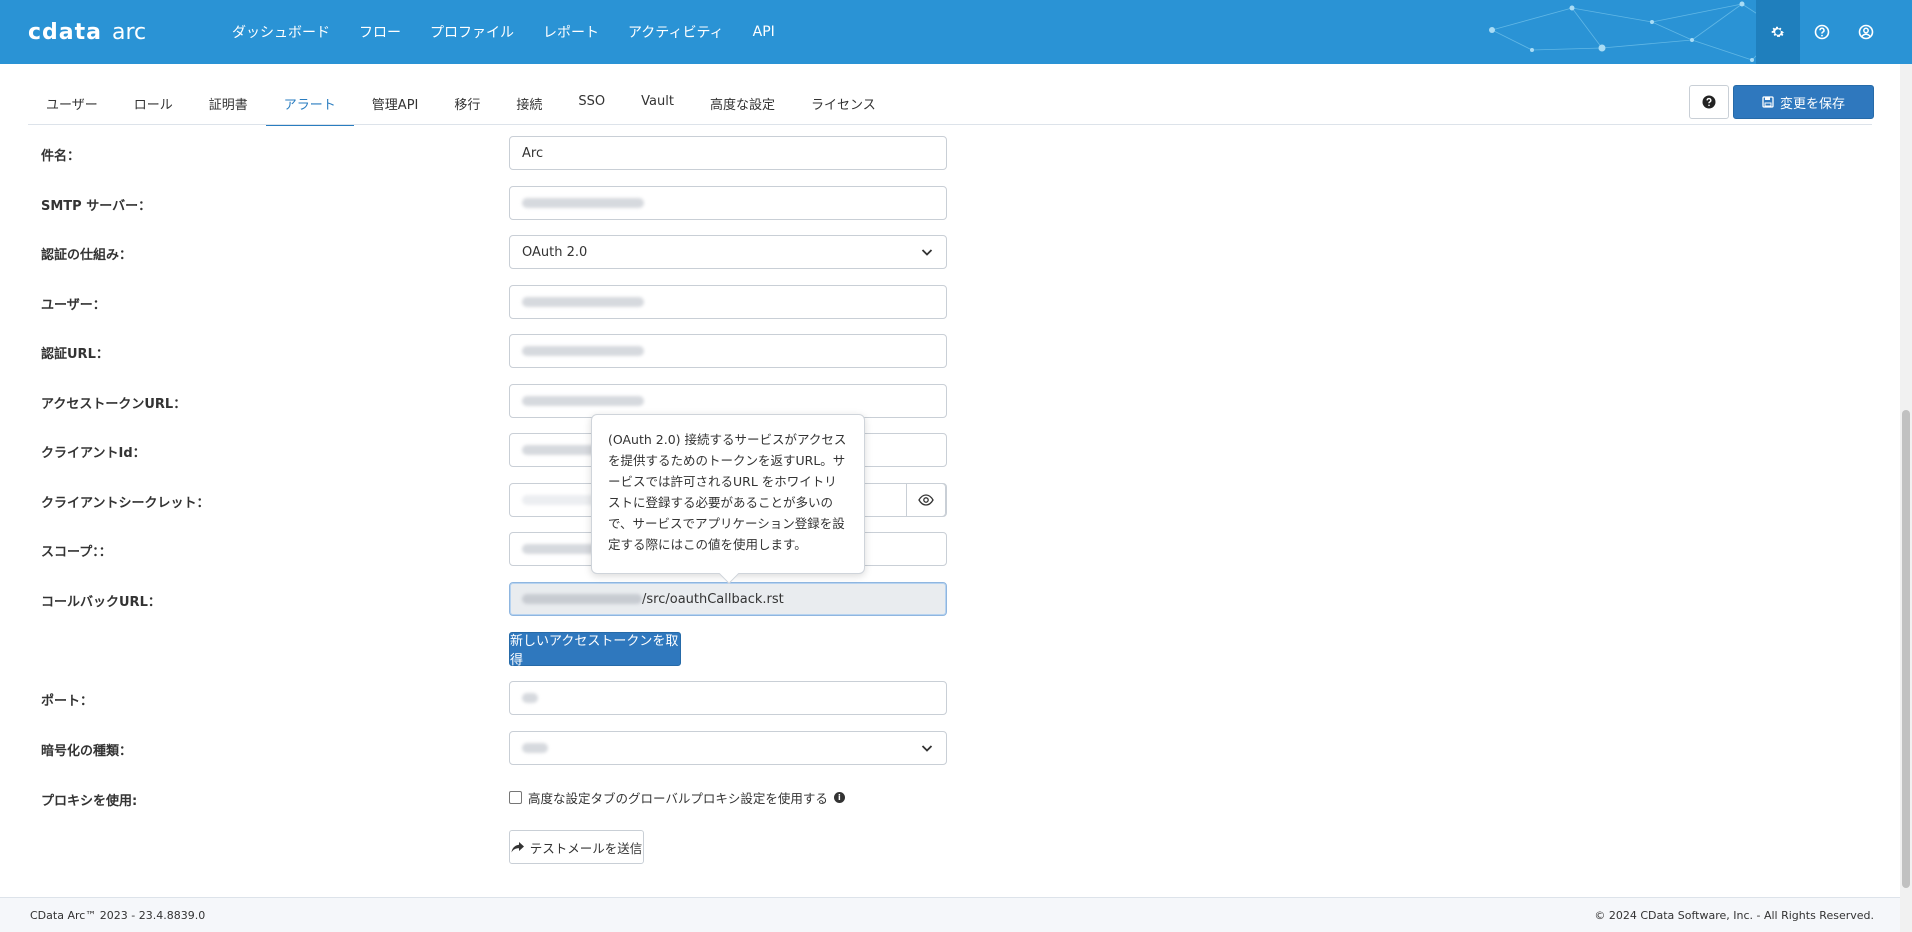 The width and height of the screenshot is (1912, 932). Describe the element at coordinates (125, 503) in the screenshot. I see `client-secret-label: クライアントシークレット：` at that location.